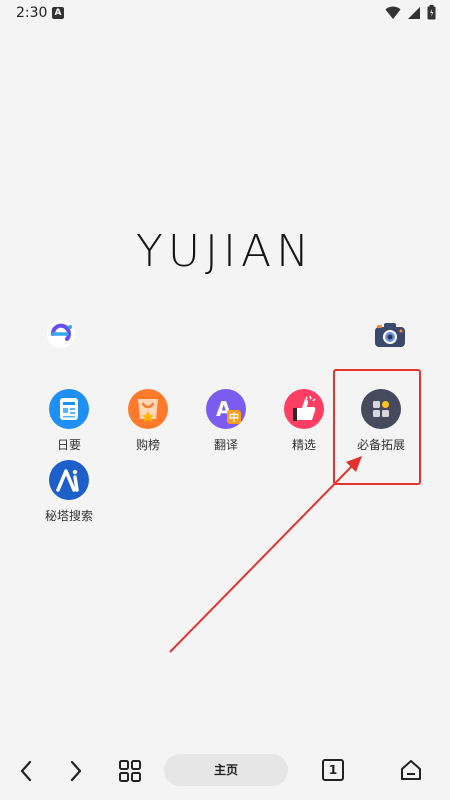  Describe the element at coordinates (130, 771) in the screenshot. I see `menu-grid-icon` at that location.